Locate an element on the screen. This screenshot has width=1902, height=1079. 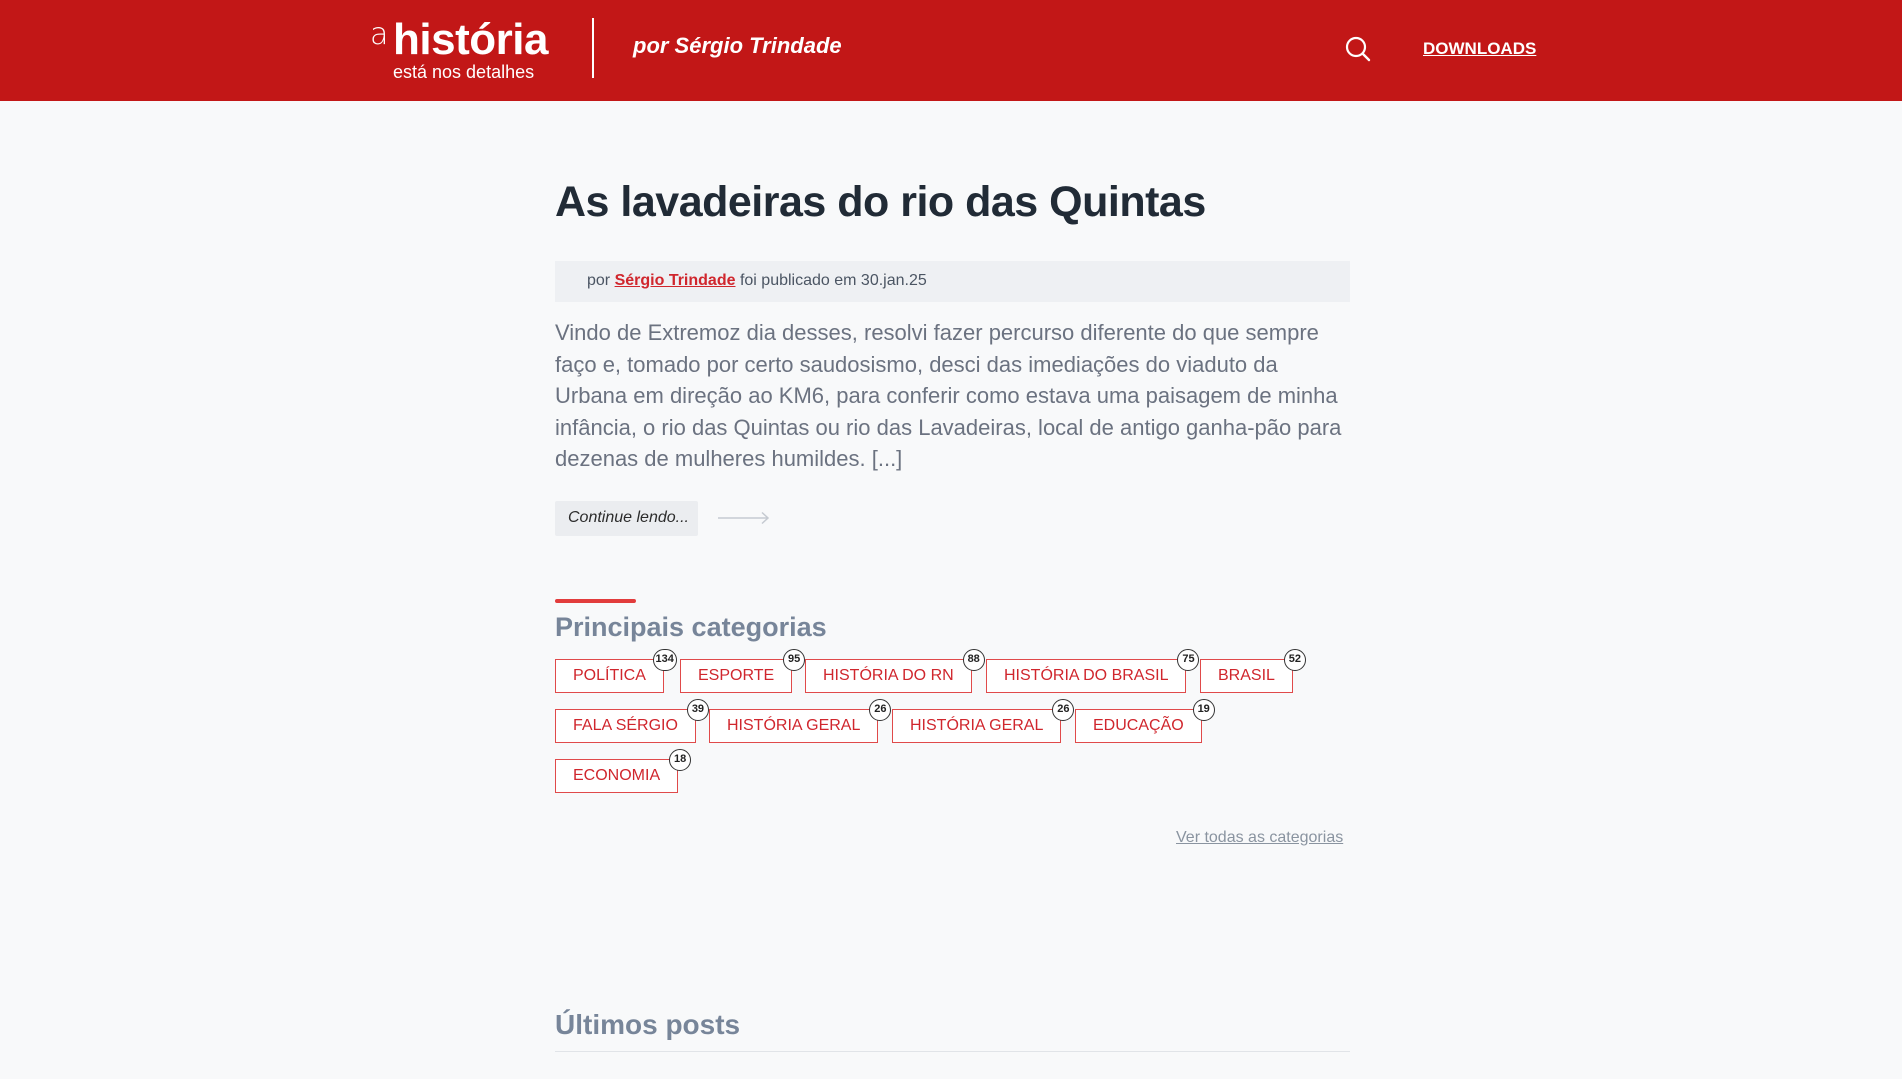
category-tag-historia-geral-2: HISTÓRIA GERAL 26 is located at coordinates (983, 721).